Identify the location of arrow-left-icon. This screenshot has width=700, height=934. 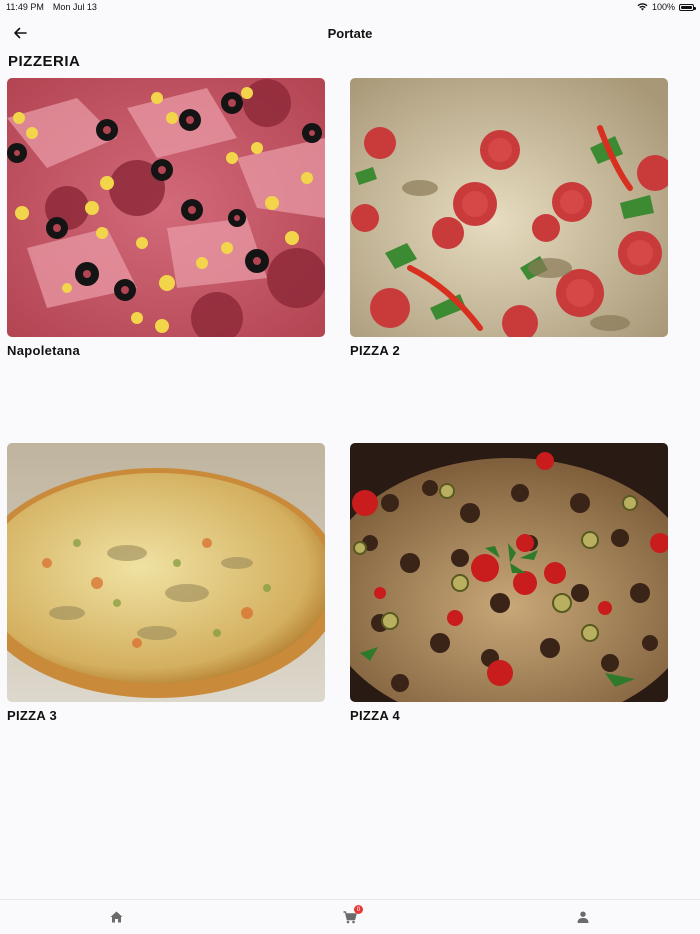
(20, 33).